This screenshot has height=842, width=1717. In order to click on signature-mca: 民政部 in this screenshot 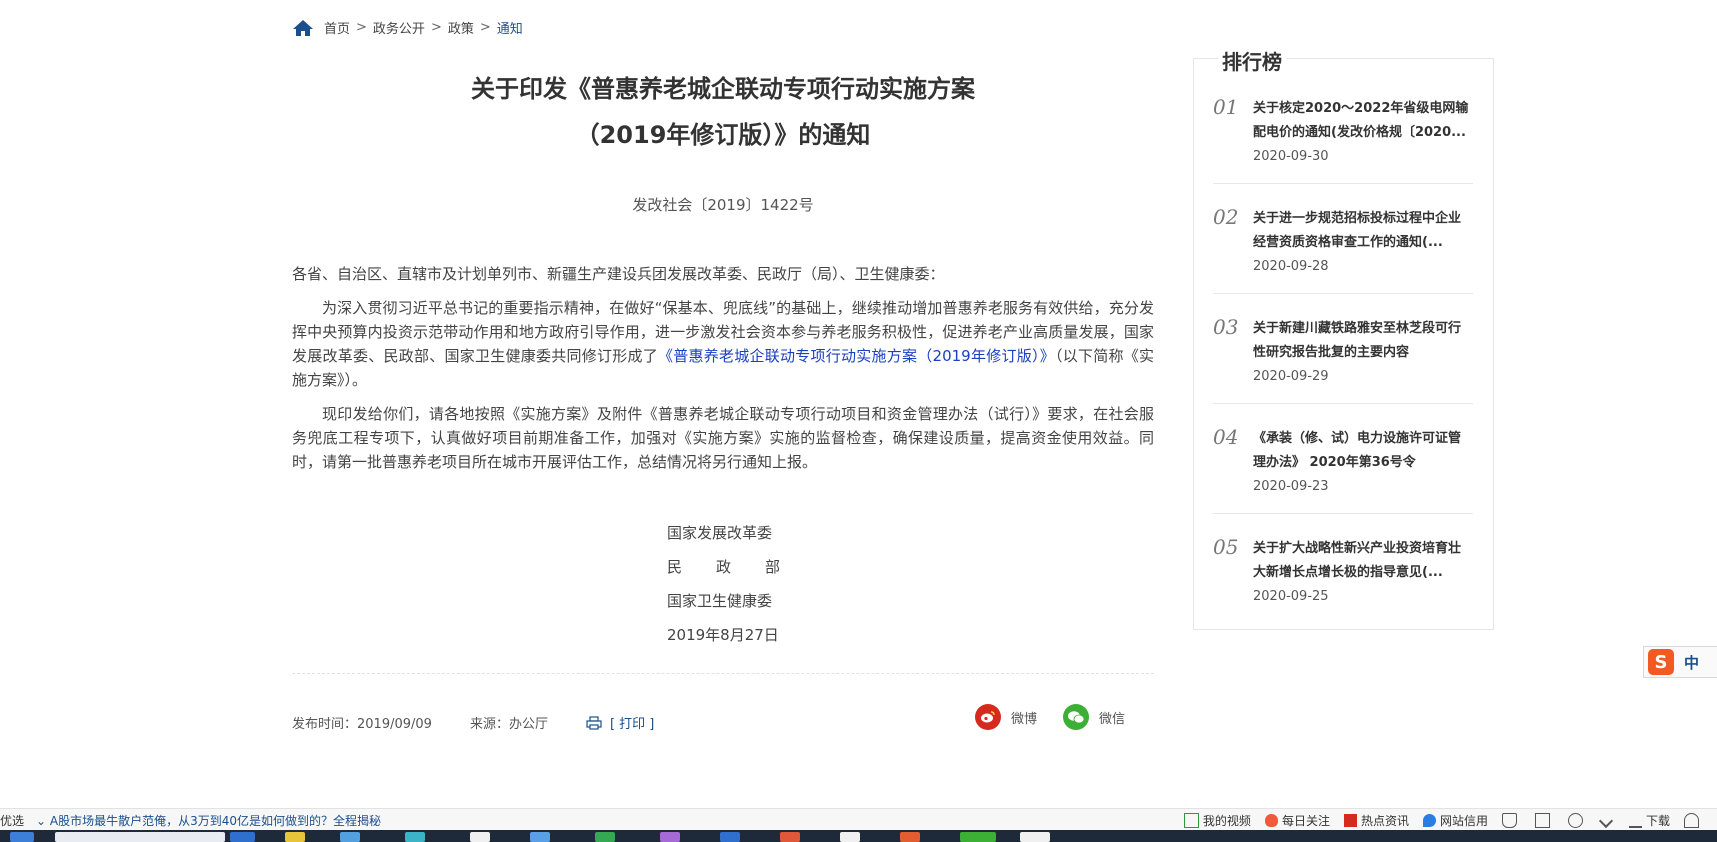, I will do `click(741, 567)`.